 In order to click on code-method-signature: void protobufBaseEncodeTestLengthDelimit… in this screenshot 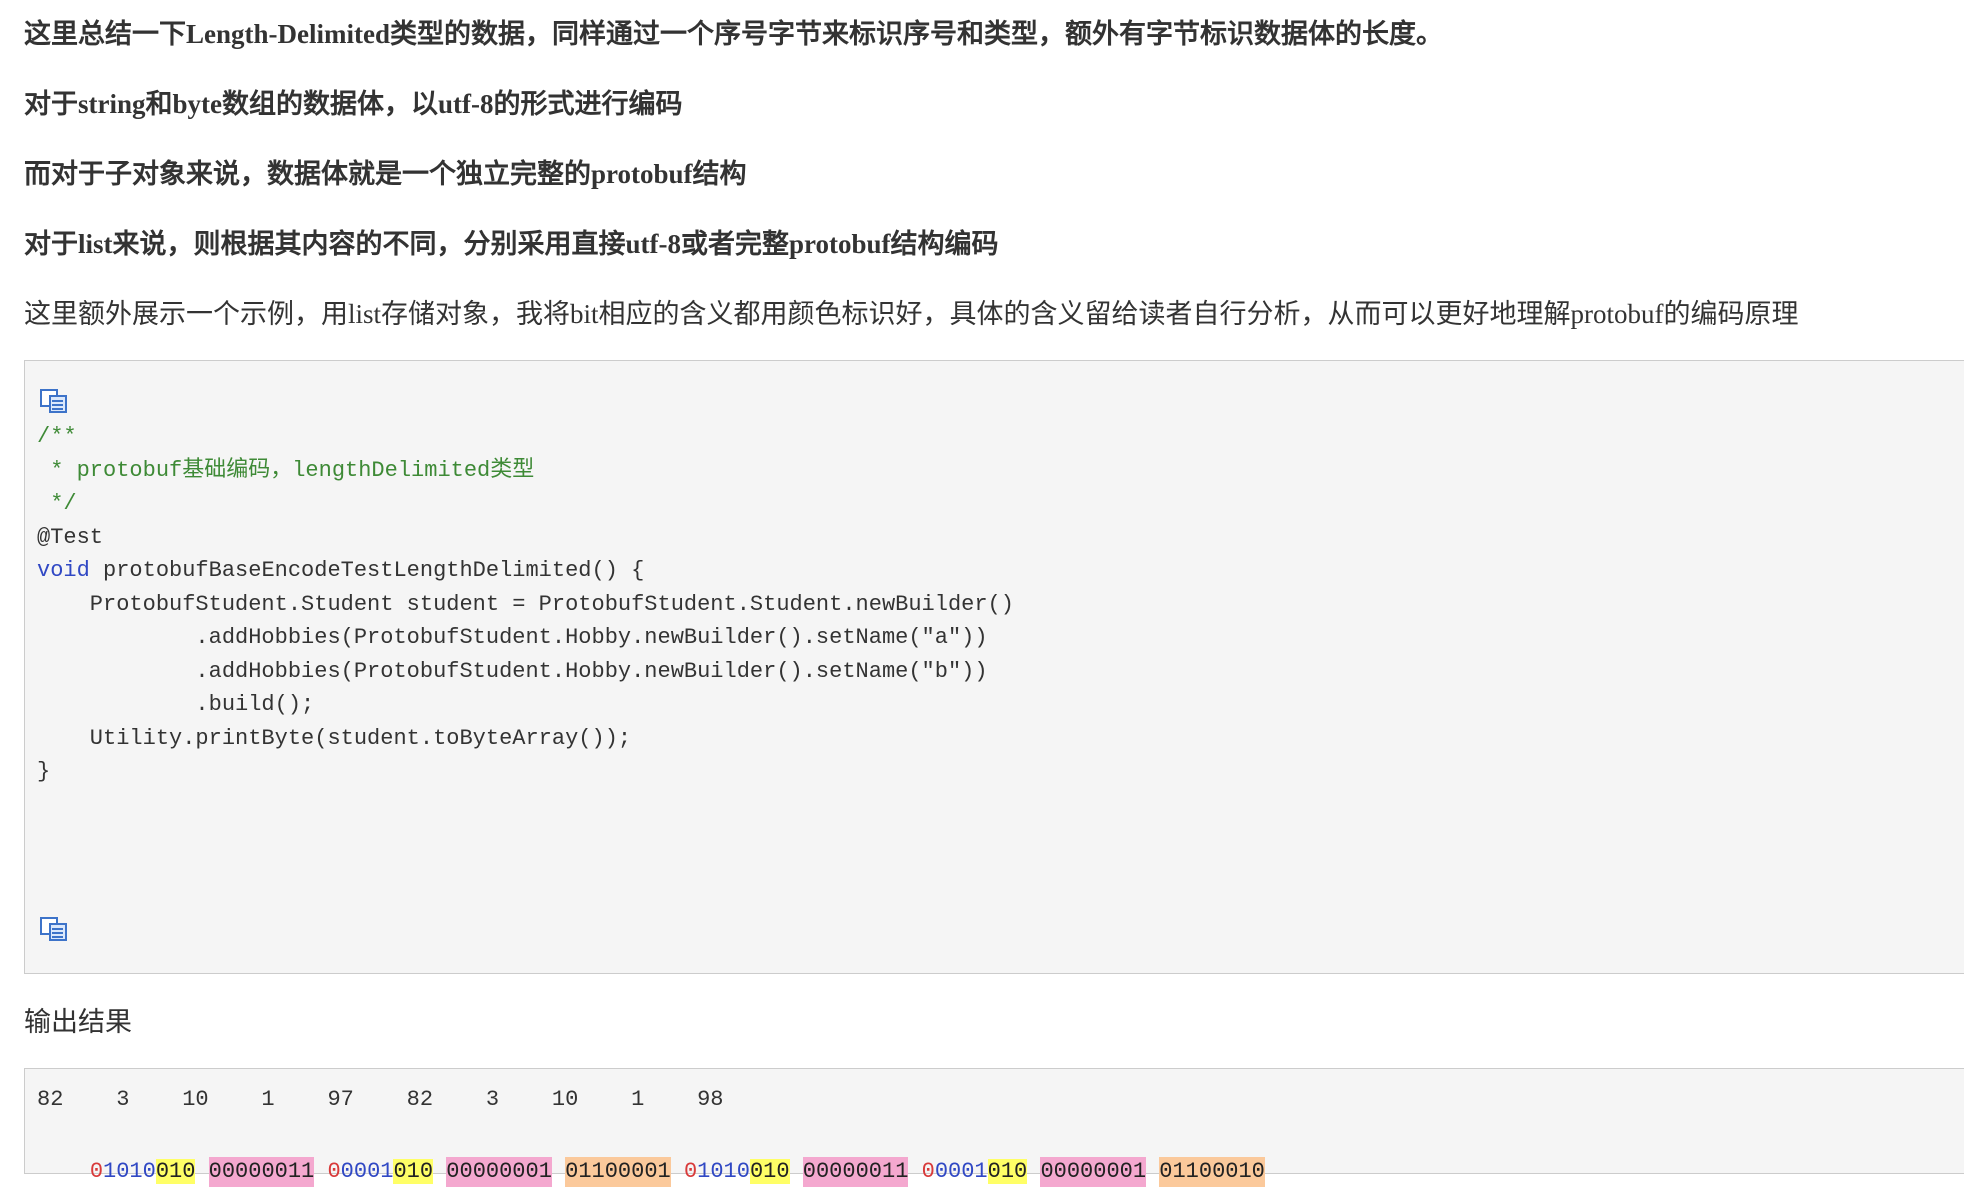, I will do `click(340, 571)`.